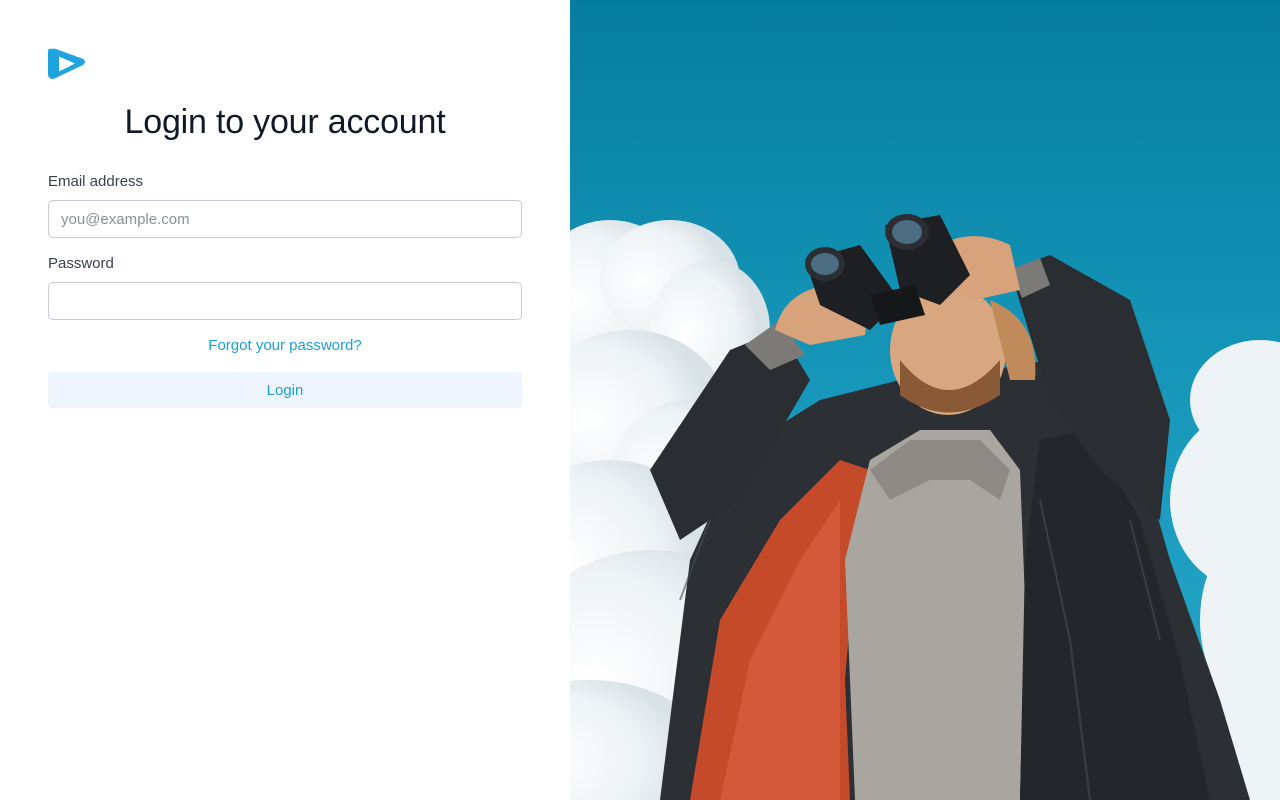  Describe the element at coordinates (285, 390) in the screenshot. I see `login-button: Login` at that location.